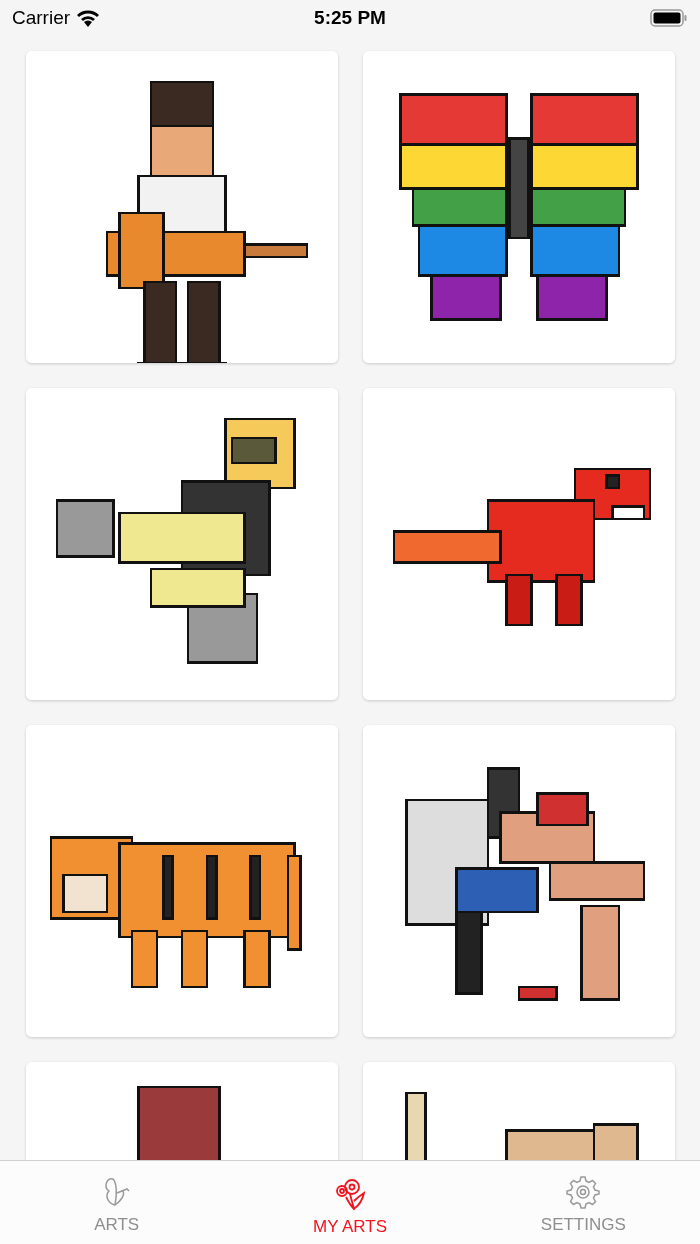  I want to click on clock-time: 5:25 PM, so click(350, 18).